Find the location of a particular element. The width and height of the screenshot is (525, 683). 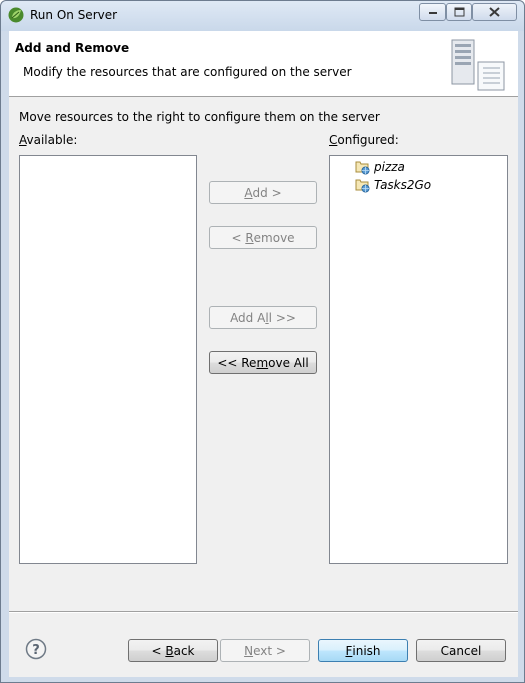

close-button is located at coordinates (494, 12).